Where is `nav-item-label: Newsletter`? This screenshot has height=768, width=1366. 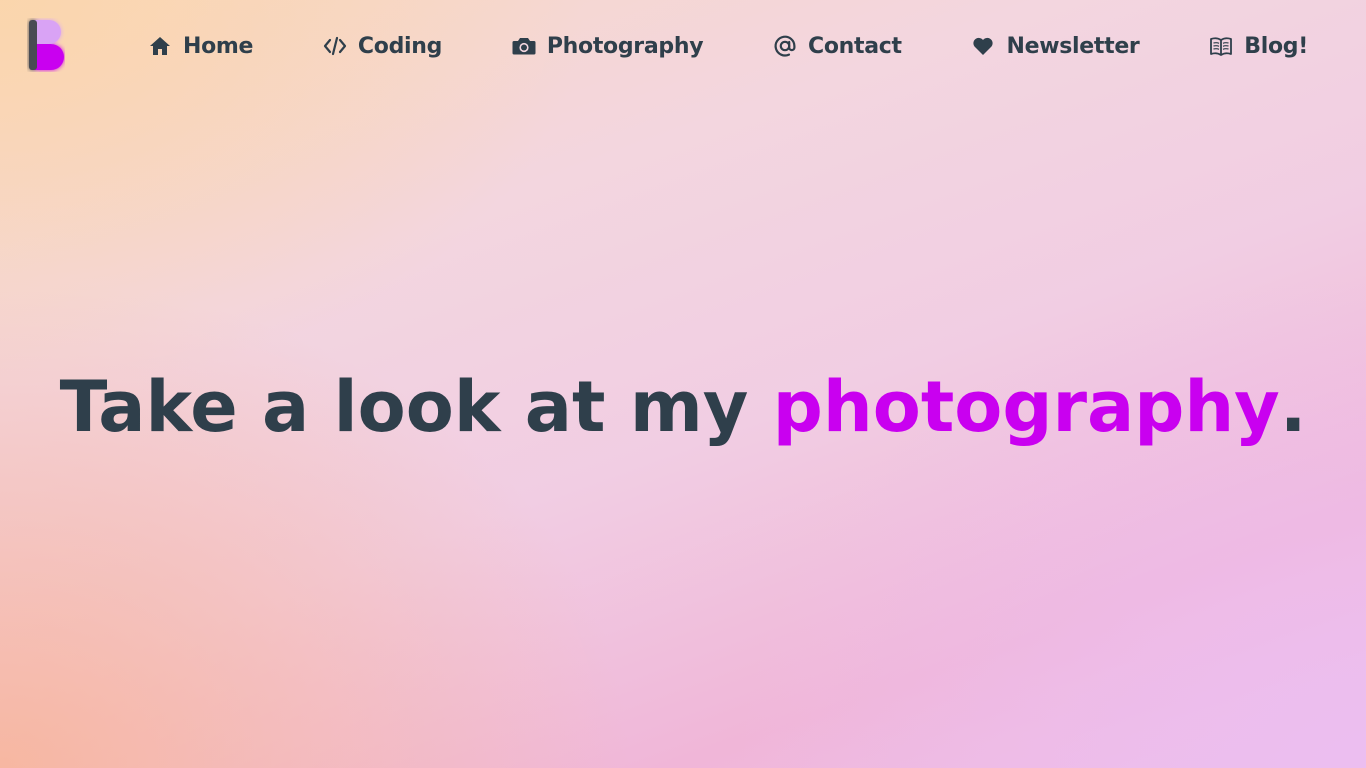
nav-item-label: Newsletter is located at coordinates (1073, 46).